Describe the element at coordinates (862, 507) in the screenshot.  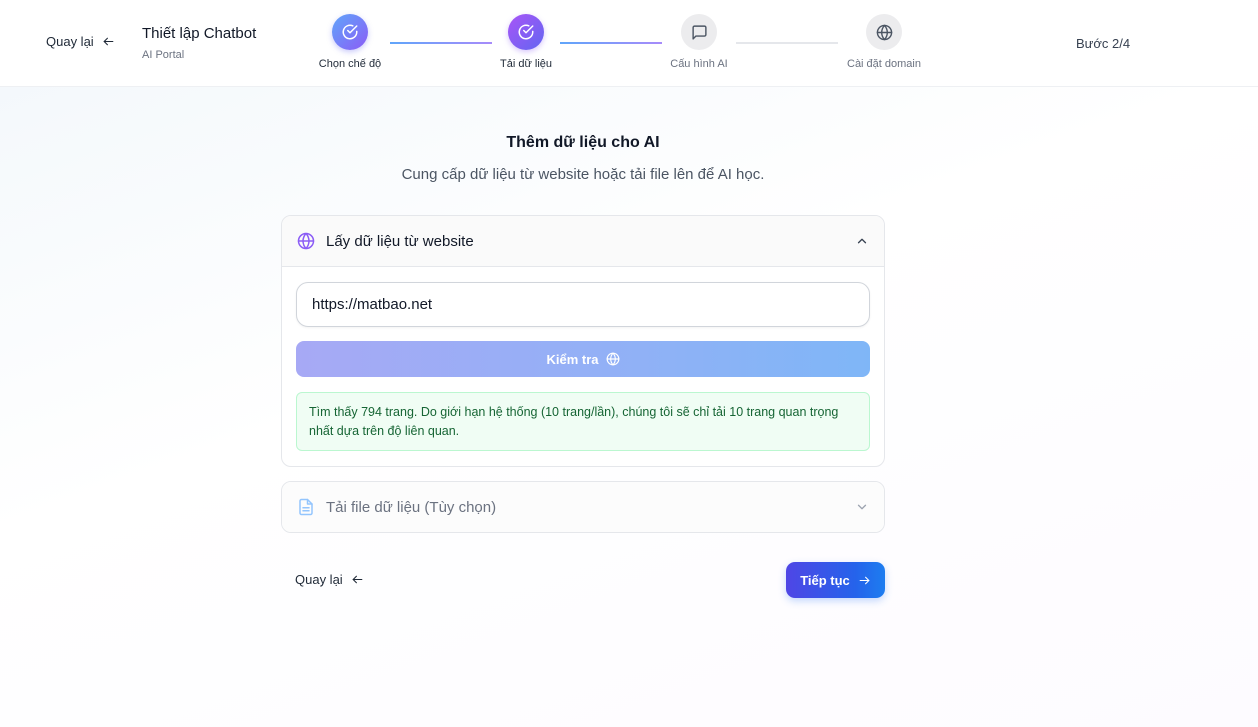
I see `chevron-down-icon` at that location.